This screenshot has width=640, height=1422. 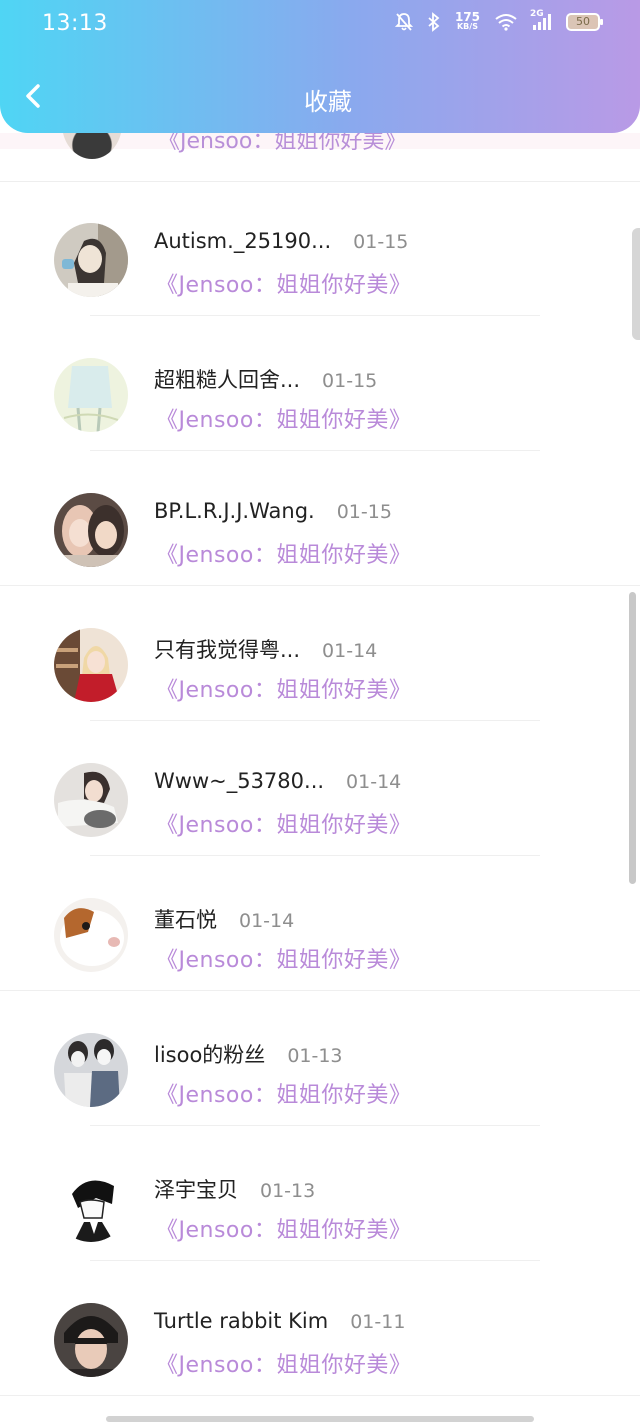 I want to click on list-item: BP.L.R.J.J.Wang. 01-15 《Jensoo：姐姐你好美》, so click(x=320, y=518).